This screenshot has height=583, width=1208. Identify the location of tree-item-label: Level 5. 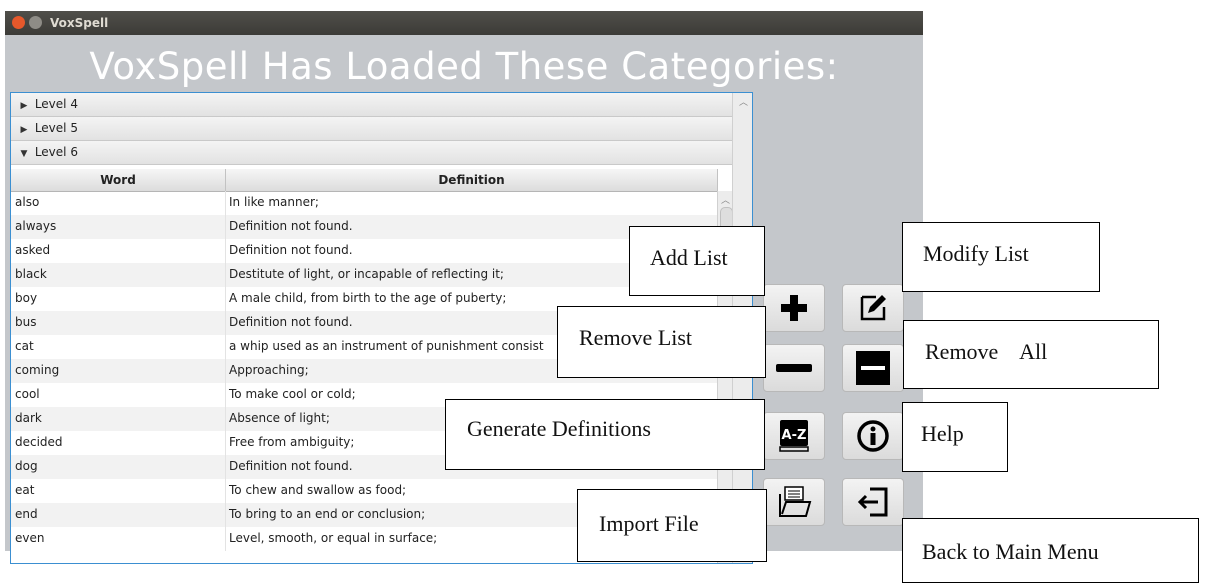
(56, 128).